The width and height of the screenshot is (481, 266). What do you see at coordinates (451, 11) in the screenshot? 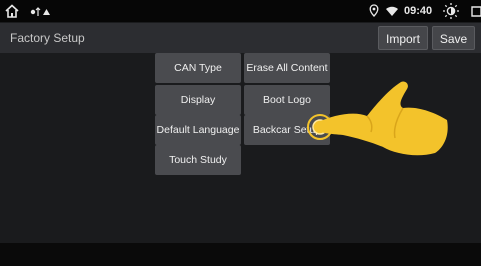
I see `brightness-icon` at bounding box center [451, 11].